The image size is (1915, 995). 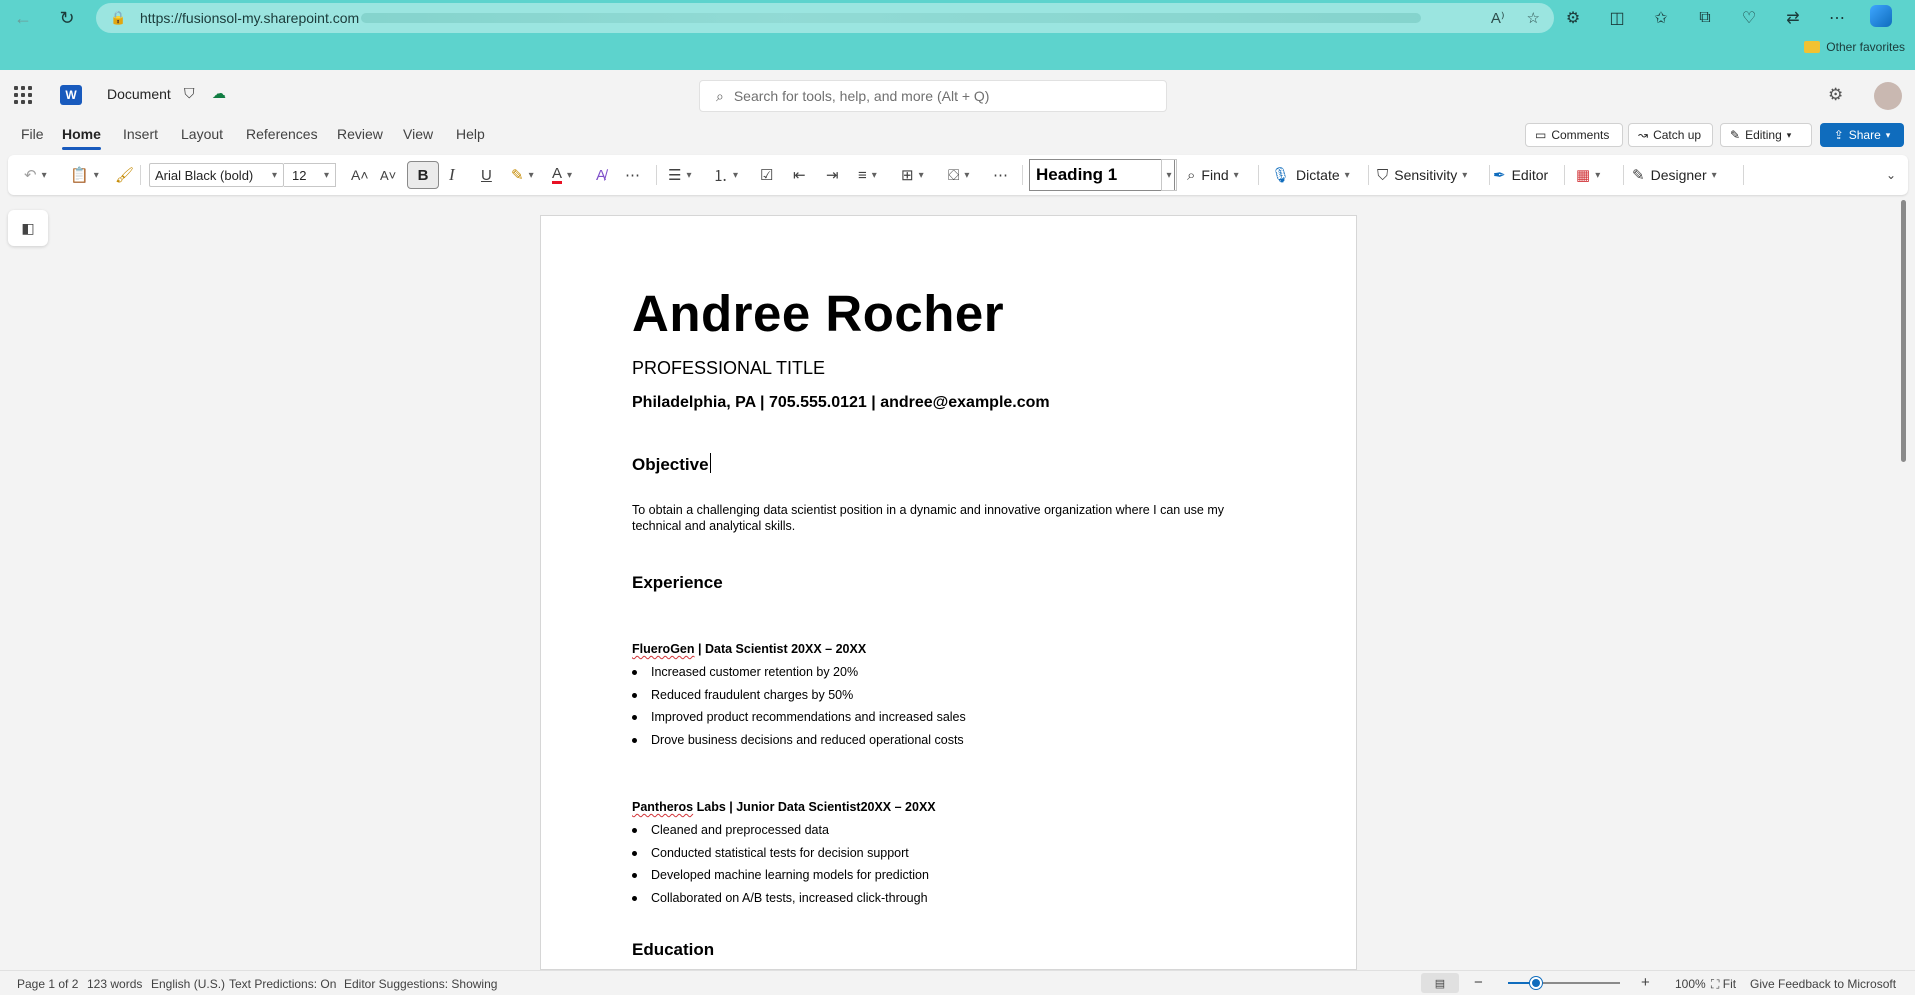 What do you see at coordinates (562, 175) in the screenshot?
I see `font-color-button: A ▾` at bounding box center [562, 175].